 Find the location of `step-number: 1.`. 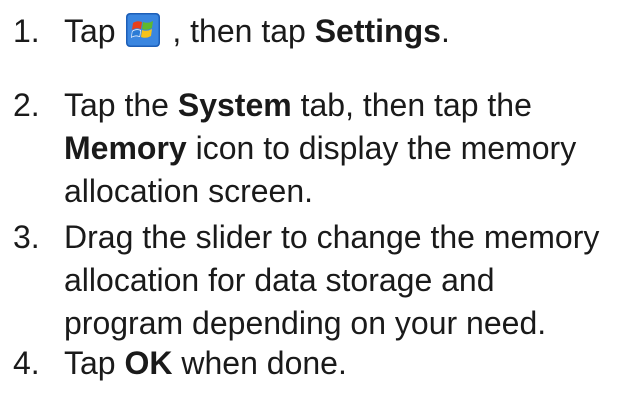

step-number: 1. is located at coordinates (26, 31).